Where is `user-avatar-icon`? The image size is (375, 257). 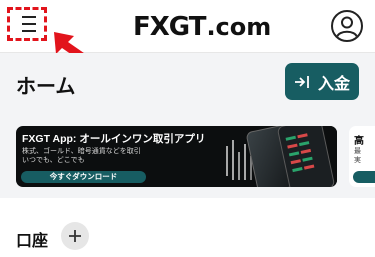
user-avatar-icon is located at coordinates (347, 27).